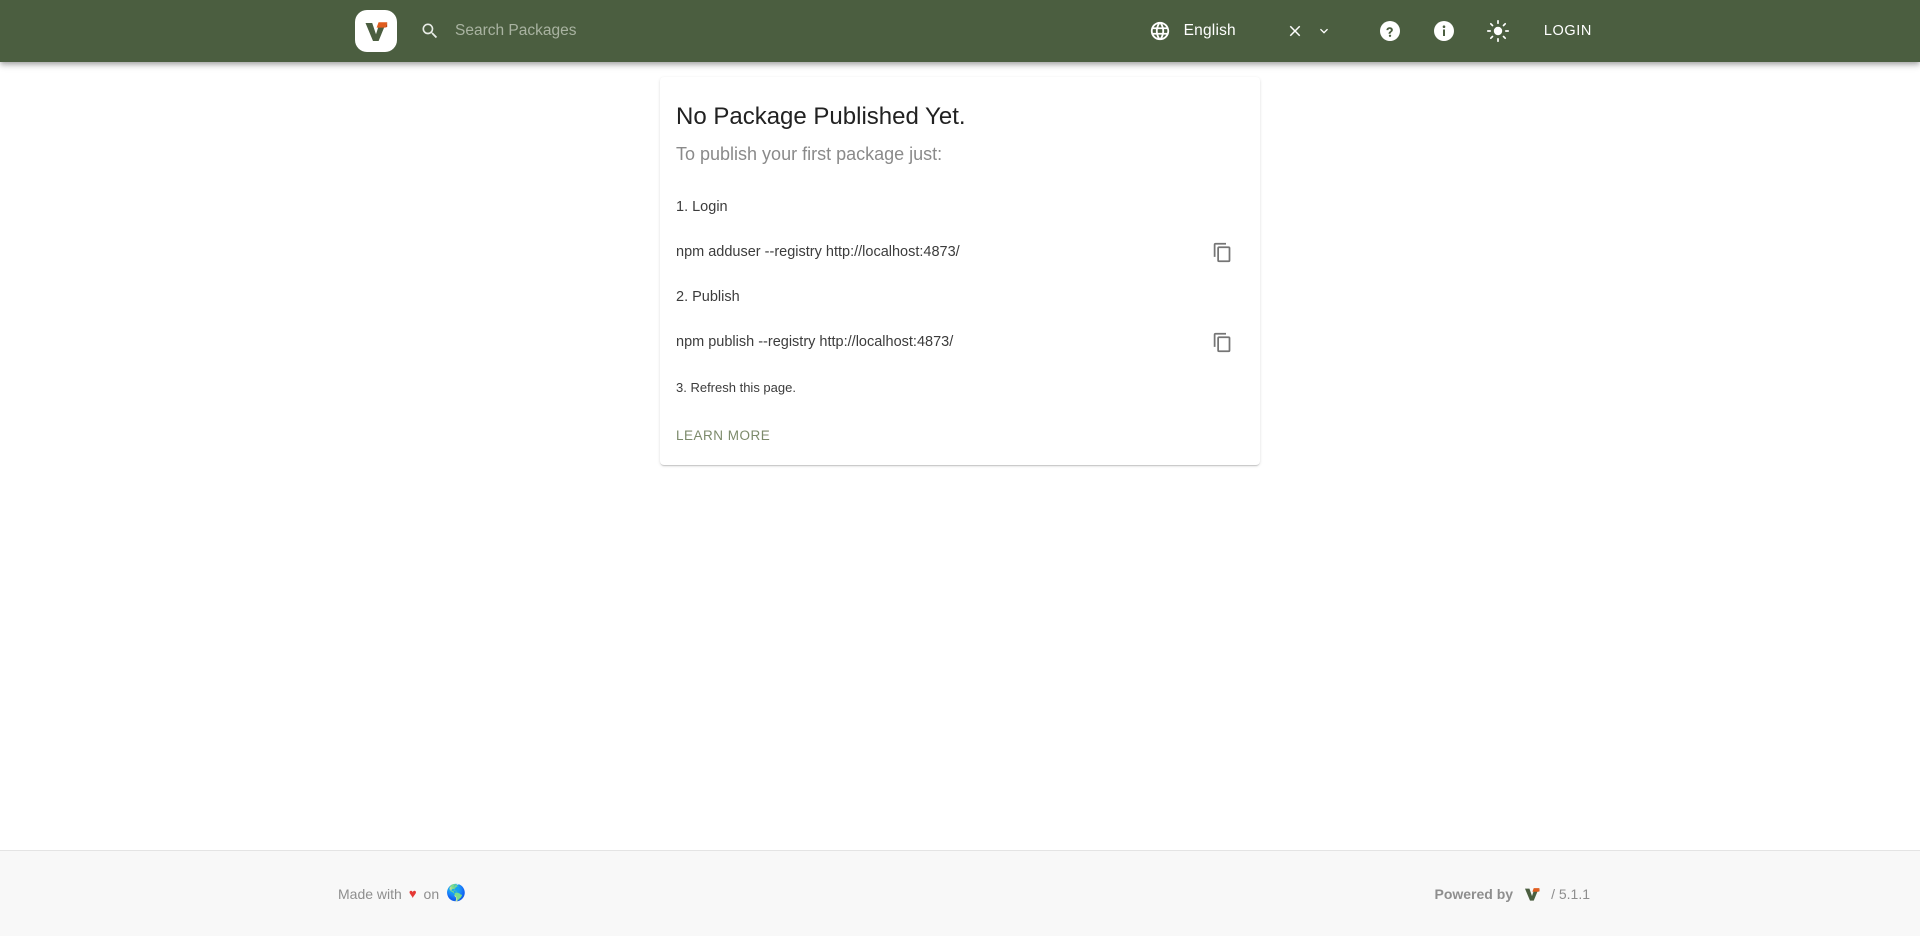 Image resolution: width=1920 pixels, height=936 pixels. I want to click on globe-icon, so click(1160, 31).